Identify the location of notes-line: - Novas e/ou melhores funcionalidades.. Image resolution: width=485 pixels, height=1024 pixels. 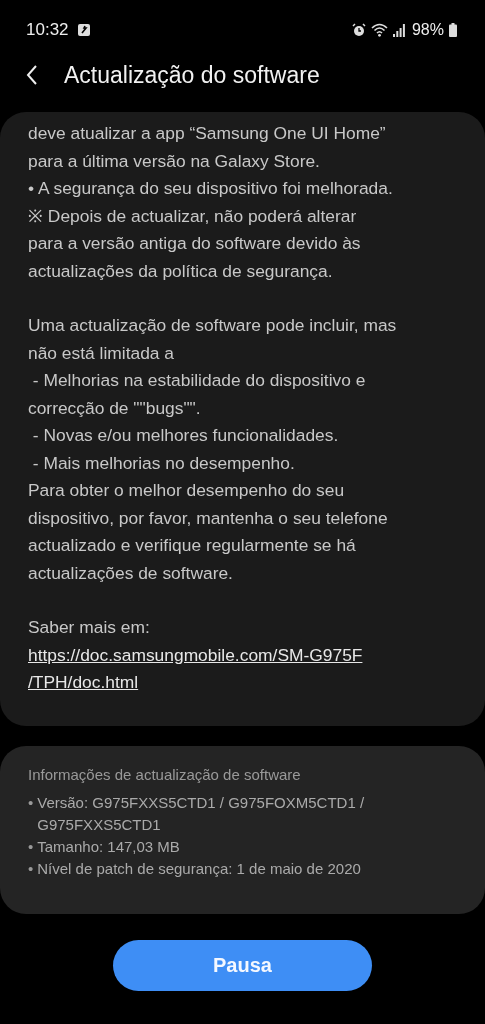
(185, 435).